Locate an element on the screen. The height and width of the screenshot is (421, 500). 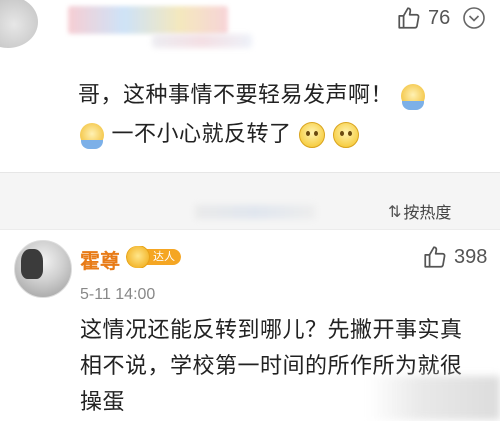
like-button: 398 is located at coordinates (454, 257).